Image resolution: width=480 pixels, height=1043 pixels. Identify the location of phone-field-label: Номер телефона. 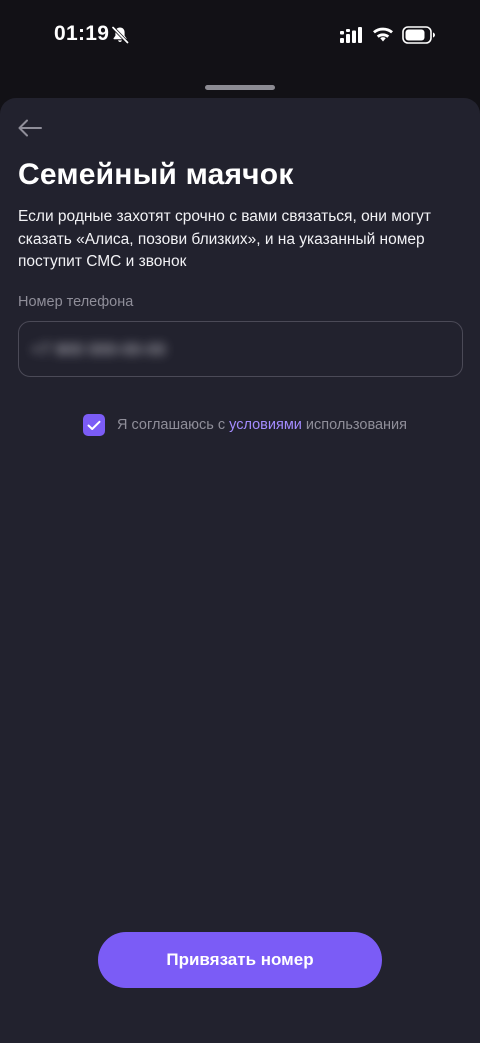
(76, 302).